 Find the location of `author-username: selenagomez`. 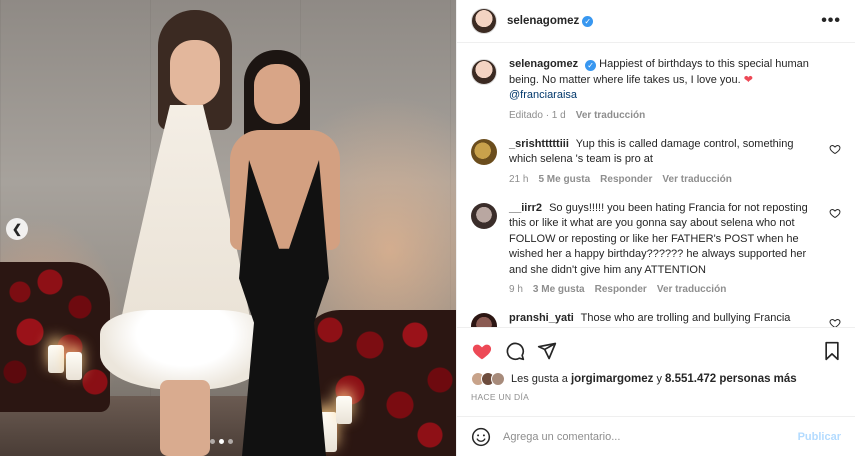

author-username: selenagomez is located at coordinates (543, 21).